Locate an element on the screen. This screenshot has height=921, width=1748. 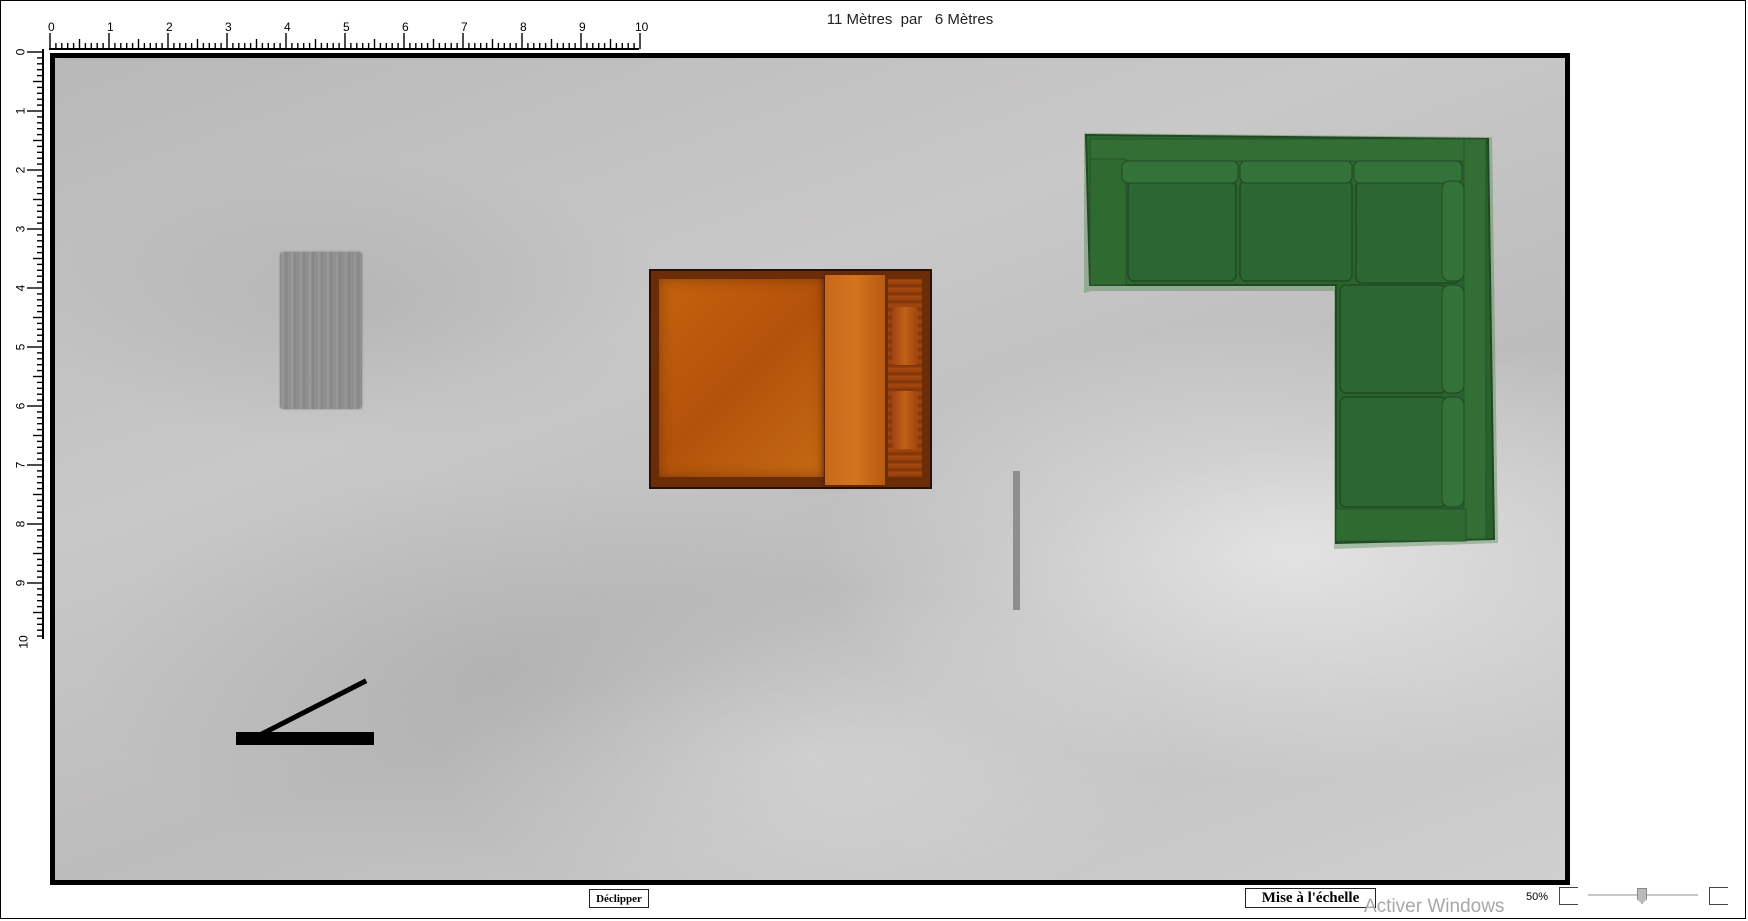
ruler-left-label: 0 is located at coordinates (20, 52).